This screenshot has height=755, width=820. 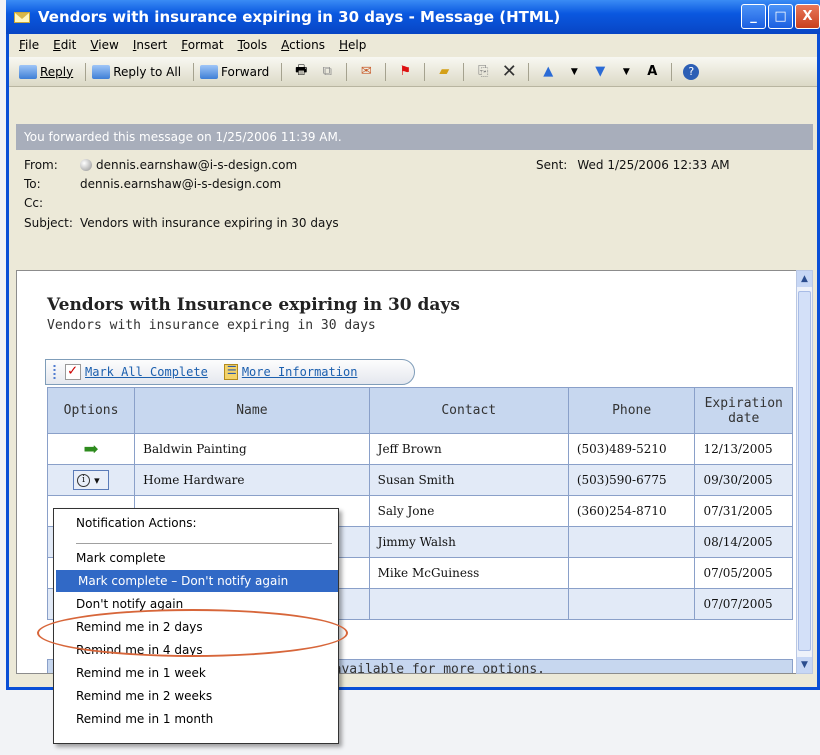 What do you see at coordinates (252, 410) in the screenshot?
I see `column-header: Name` at bounding box center [252, 410].